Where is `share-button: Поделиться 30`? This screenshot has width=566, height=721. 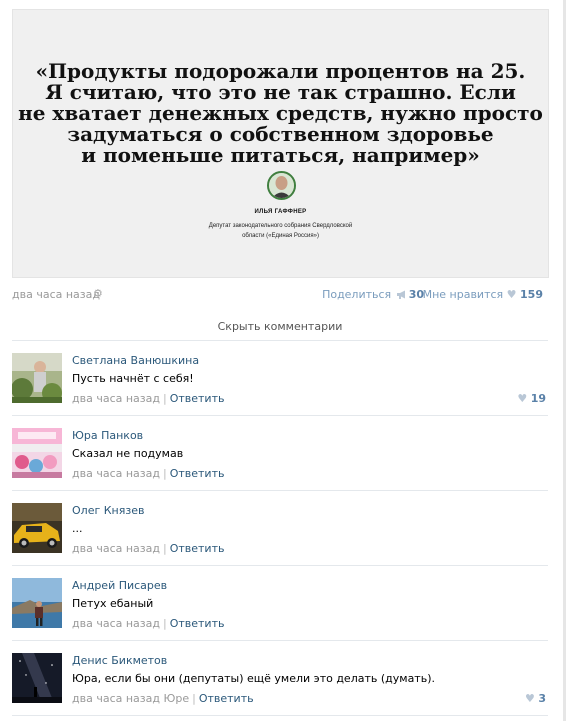
share-button: Поделиться 30 is located at coordinates (373, 294).